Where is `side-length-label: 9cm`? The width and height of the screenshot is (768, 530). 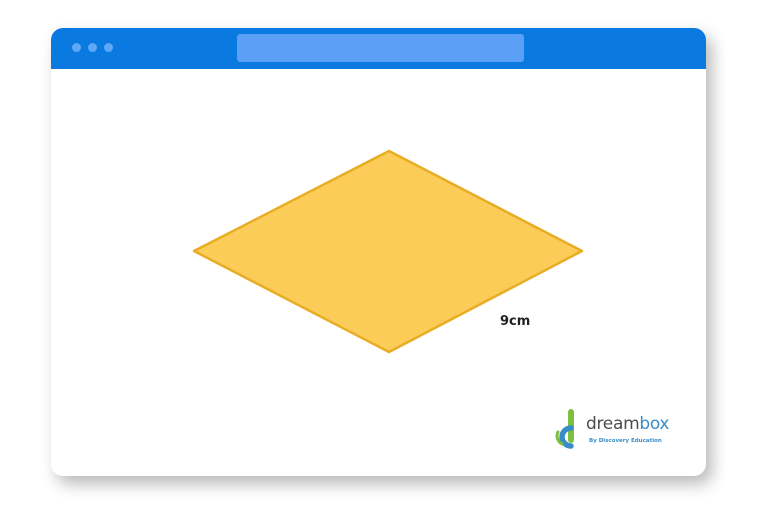 side-length-label: 9cm is located at coordinates (515, 321).